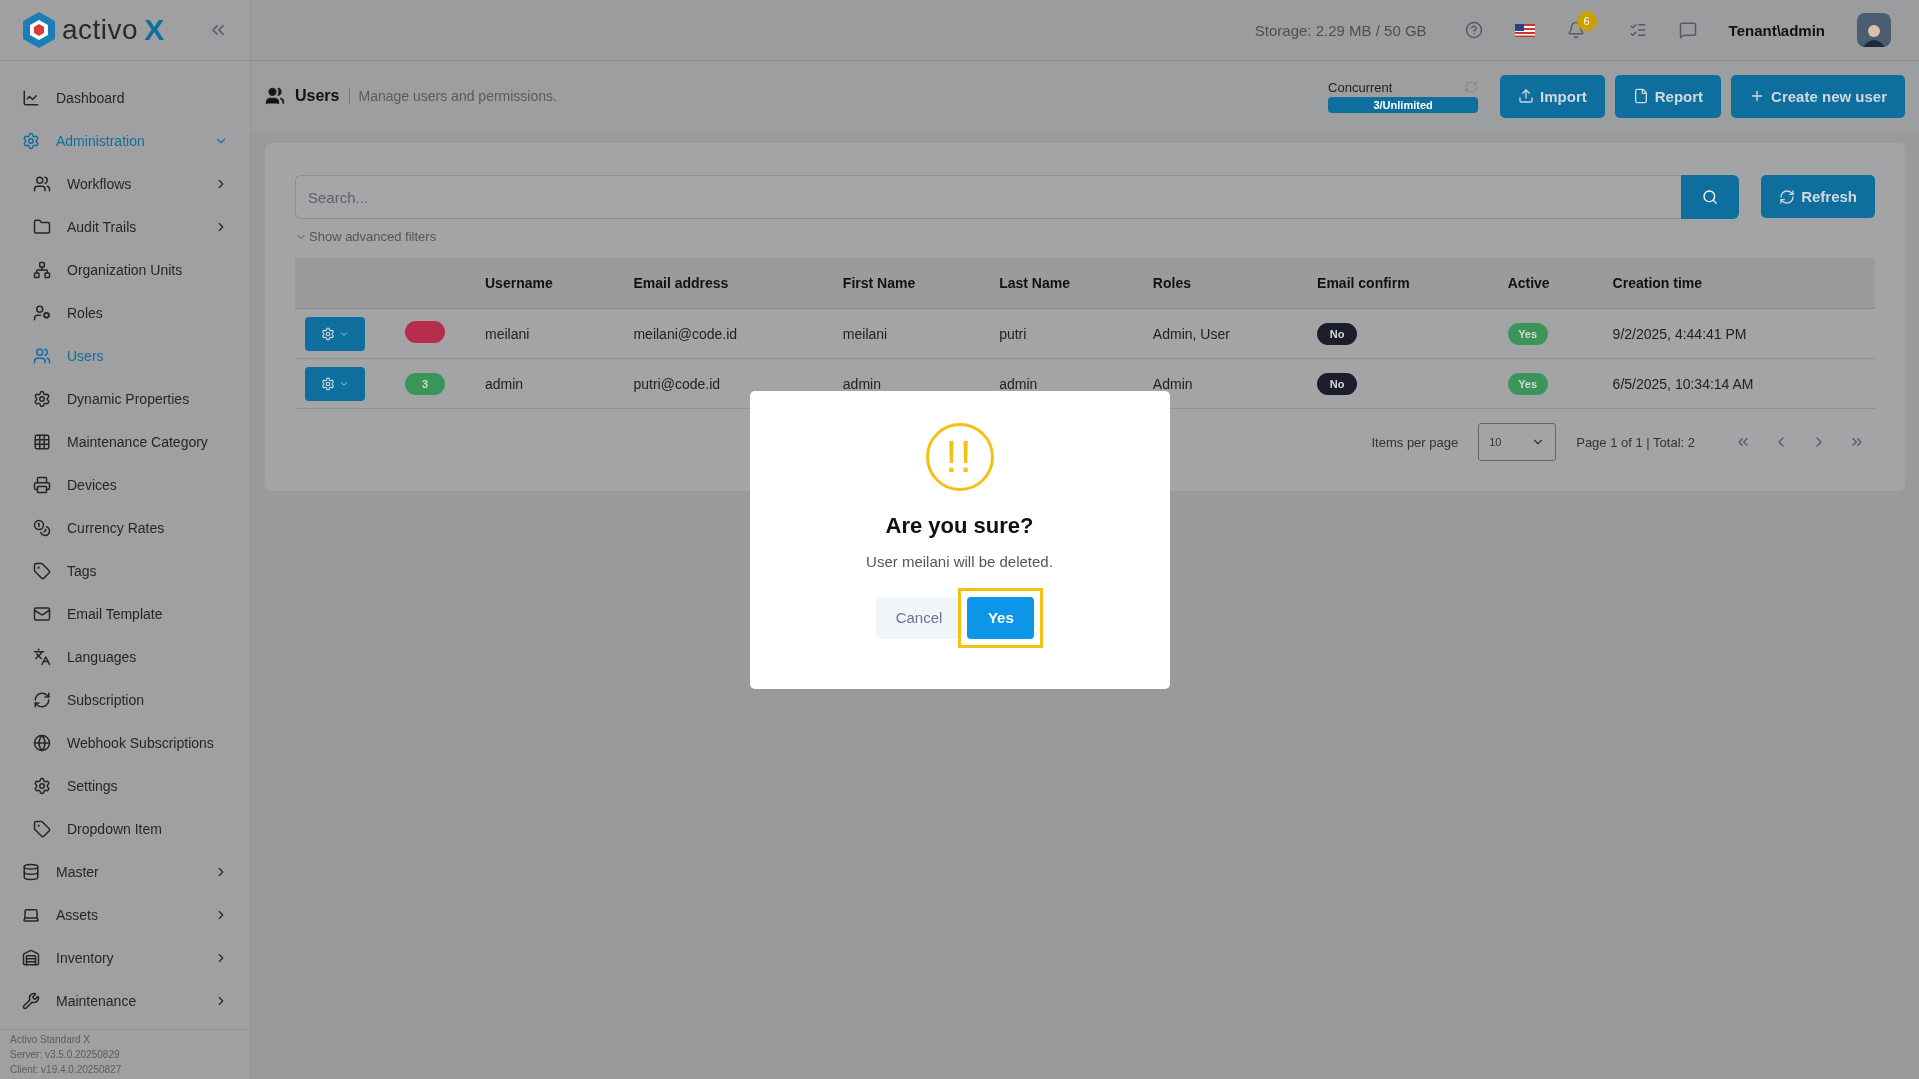 Image resolution: width=1919 pixels, height=1079 pixels. Describe the element at coordinates (453, 96) in the screenshot. I see `page-subtitle: Manage users and permissions.` at that location.